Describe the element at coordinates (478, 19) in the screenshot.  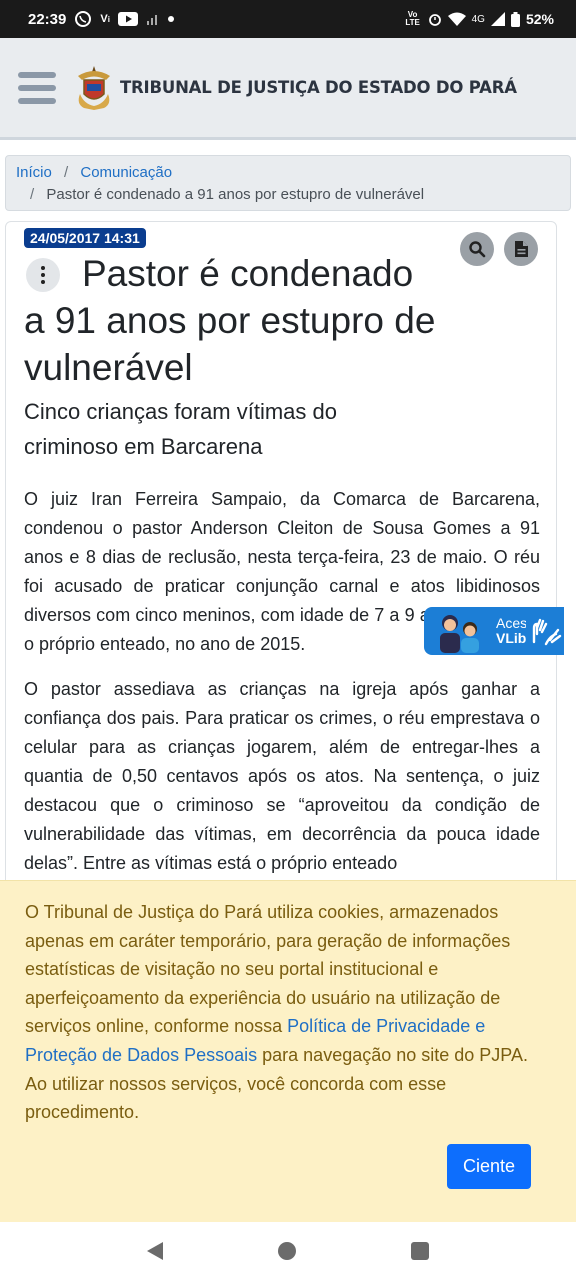
I see `network-type-label: 4G` at that location.